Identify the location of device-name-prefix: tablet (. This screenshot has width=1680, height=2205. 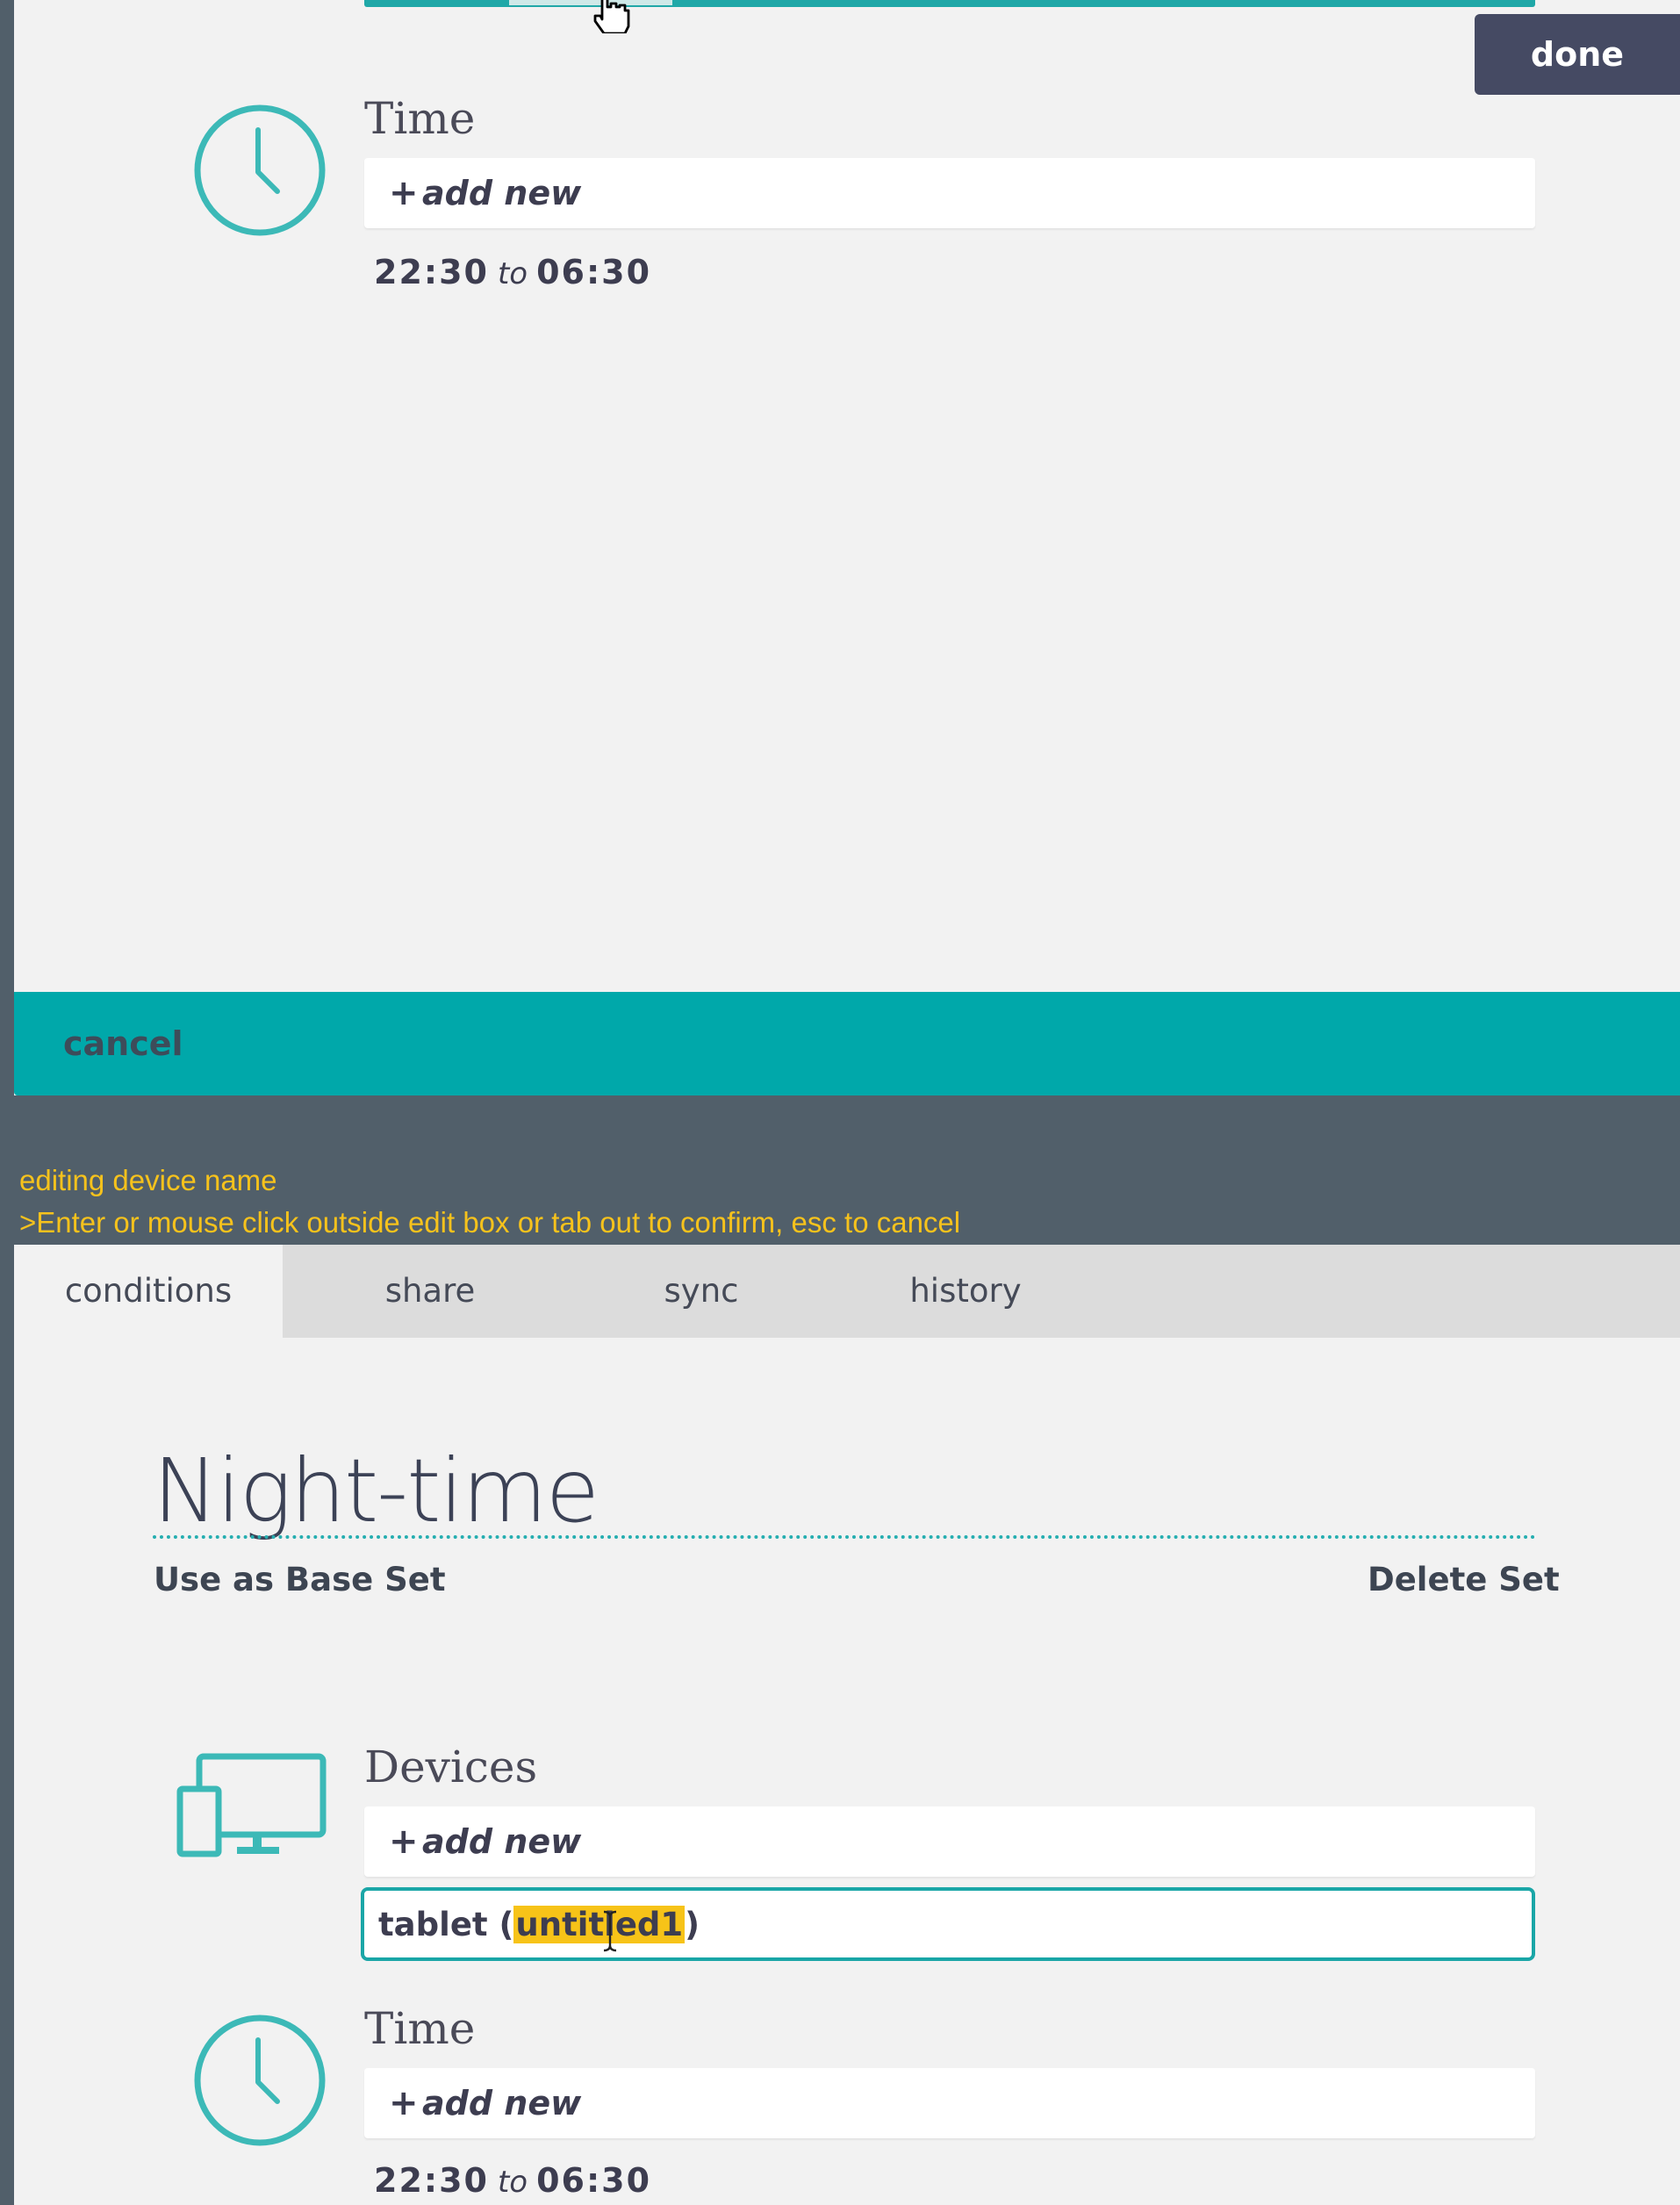
(446, 1924).